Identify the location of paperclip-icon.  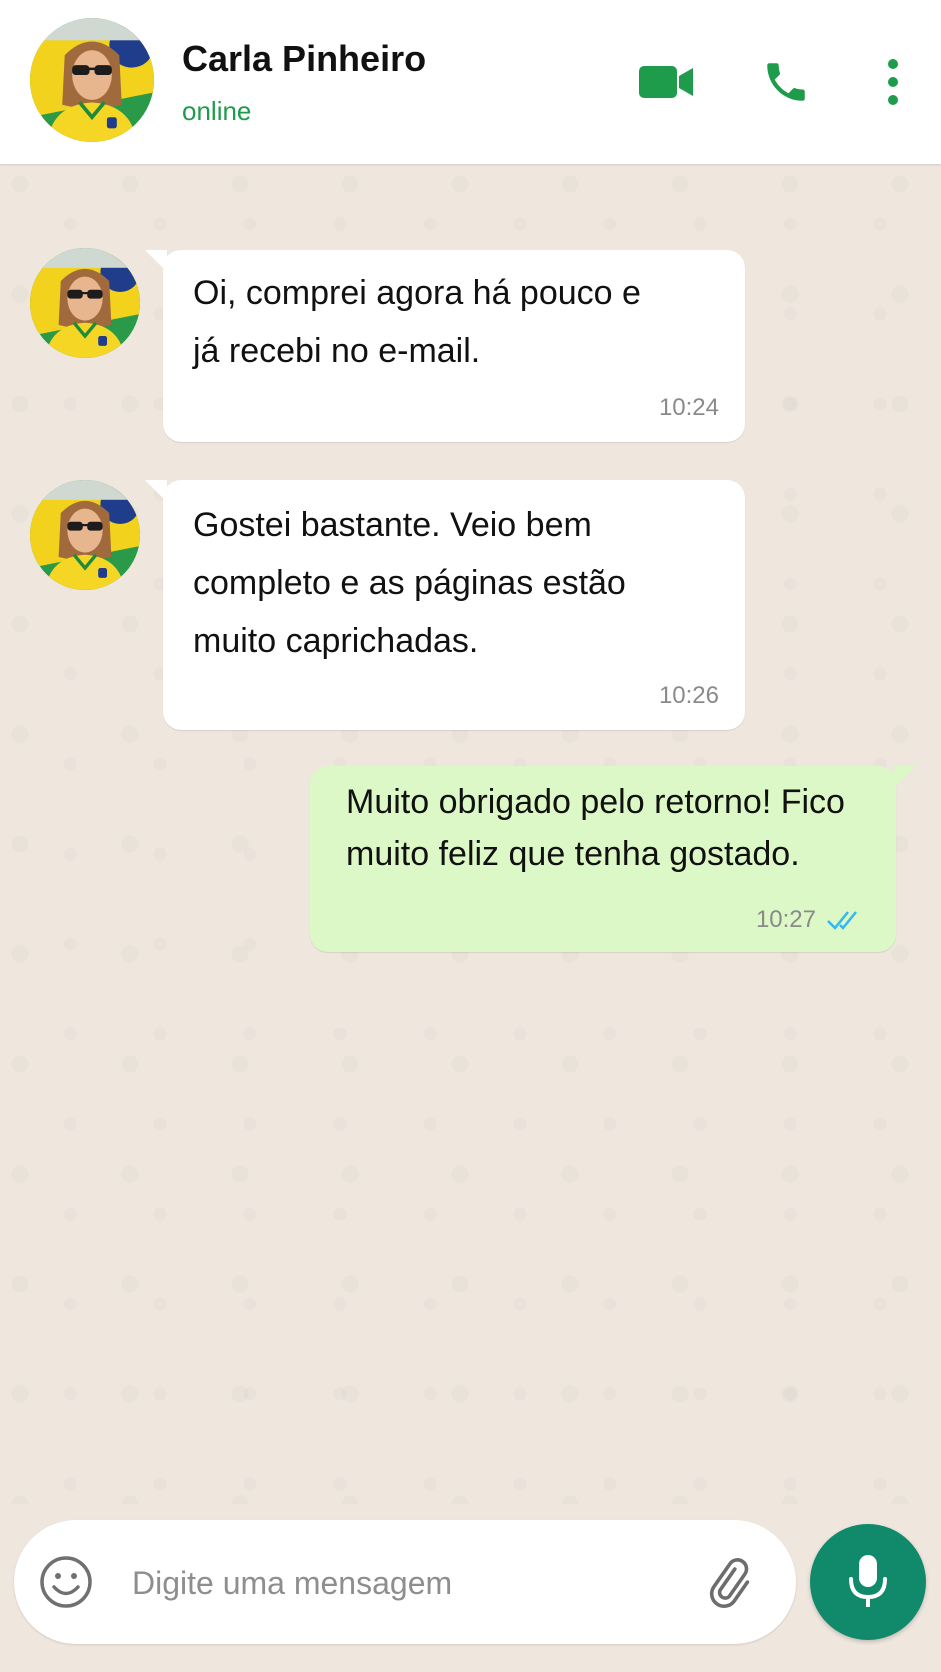
(727, 1583).